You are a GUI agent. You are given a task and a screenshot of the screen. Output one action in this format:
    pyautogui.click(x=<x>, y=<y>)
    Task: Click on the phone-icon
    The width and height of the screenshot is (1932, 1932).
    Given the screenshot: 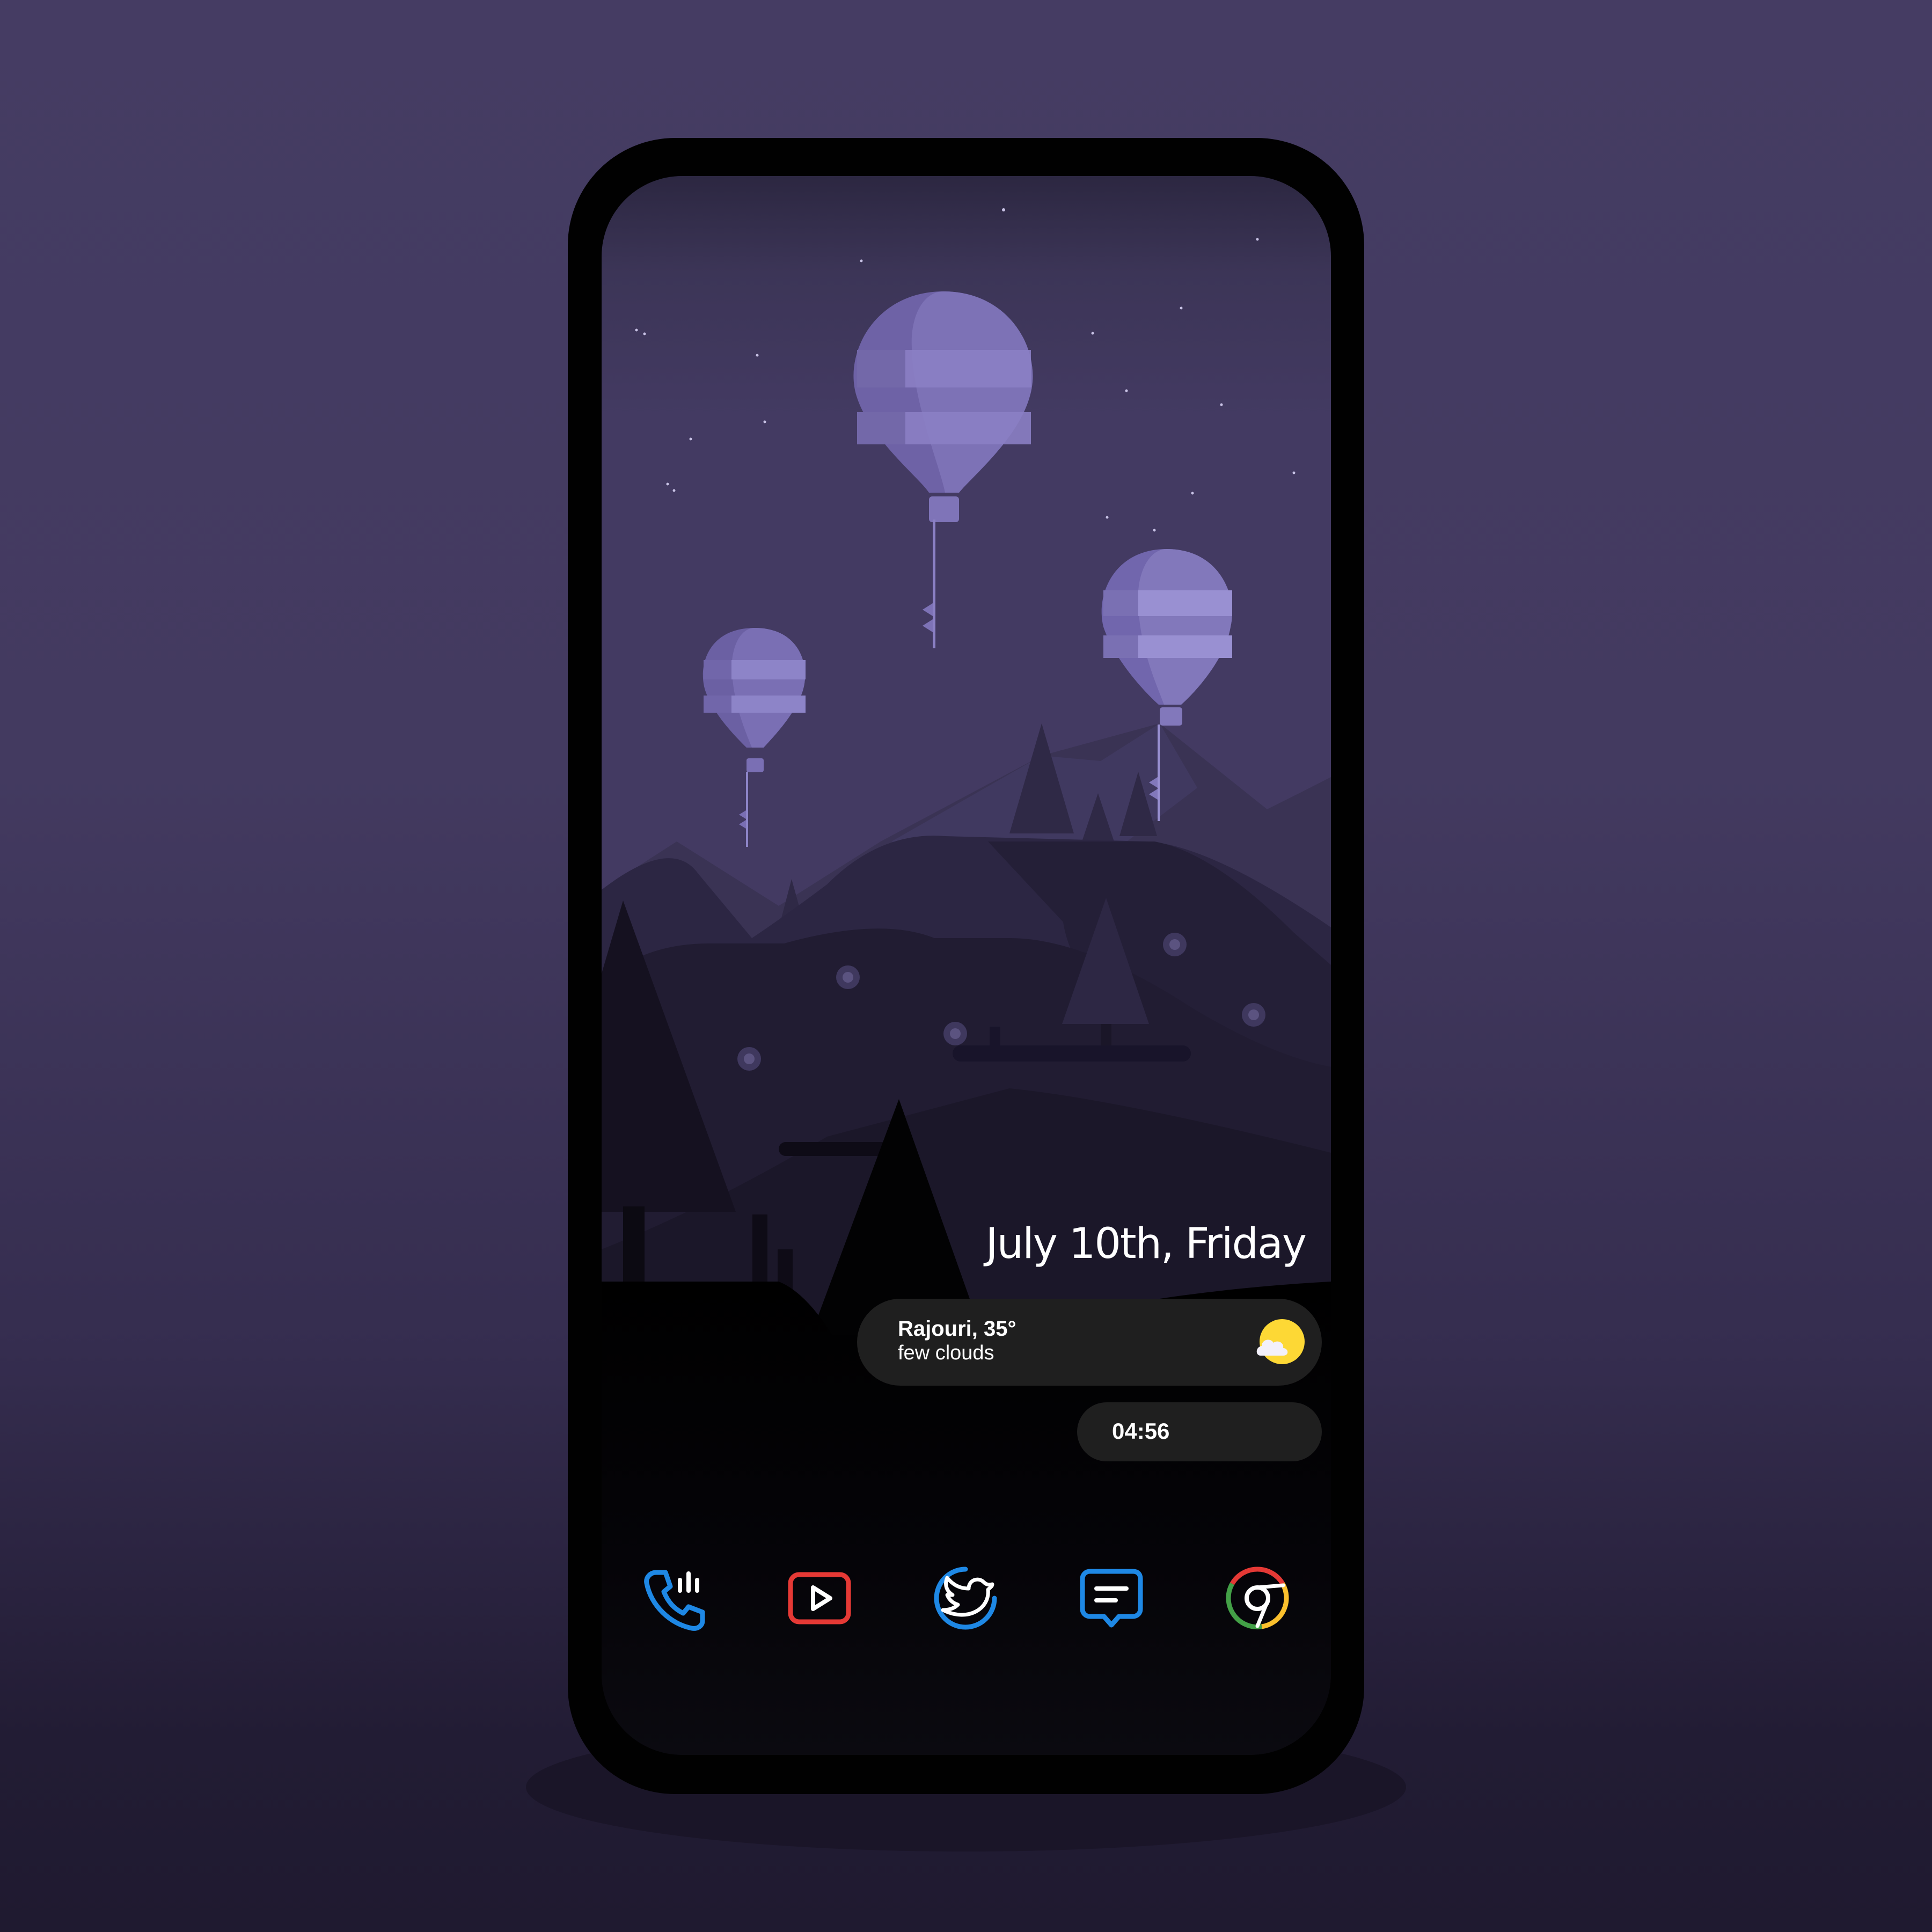 What is the action you would take?
    pyautogui.click(x=674, y=1600)
    